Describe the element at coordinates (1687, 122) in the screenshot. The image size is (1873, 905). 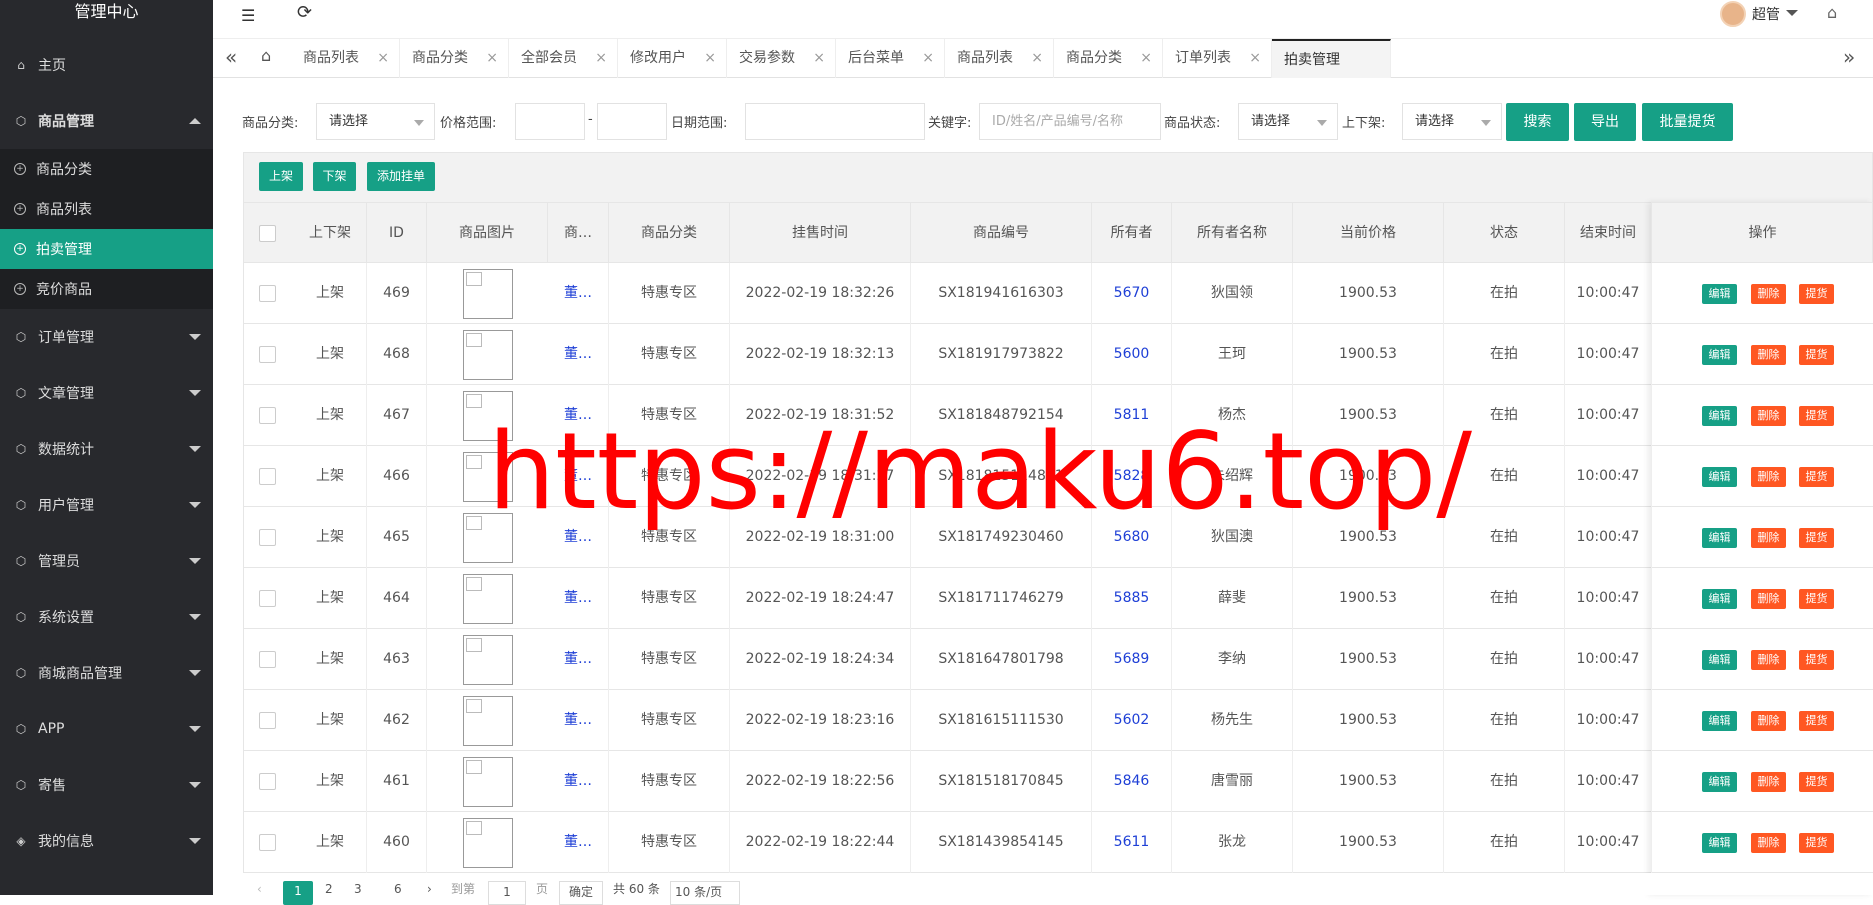
I see `batch-pickup-button: 批量提货` at that location.